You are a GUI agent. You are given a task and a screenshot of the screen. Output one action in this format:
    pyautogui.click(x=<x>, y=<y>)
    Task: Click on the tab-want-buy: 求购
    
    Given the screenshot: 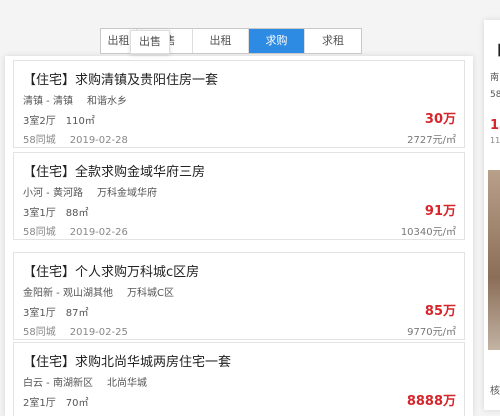 What is the action you would take?
    pyautogui.click(x=277, y=41)
    